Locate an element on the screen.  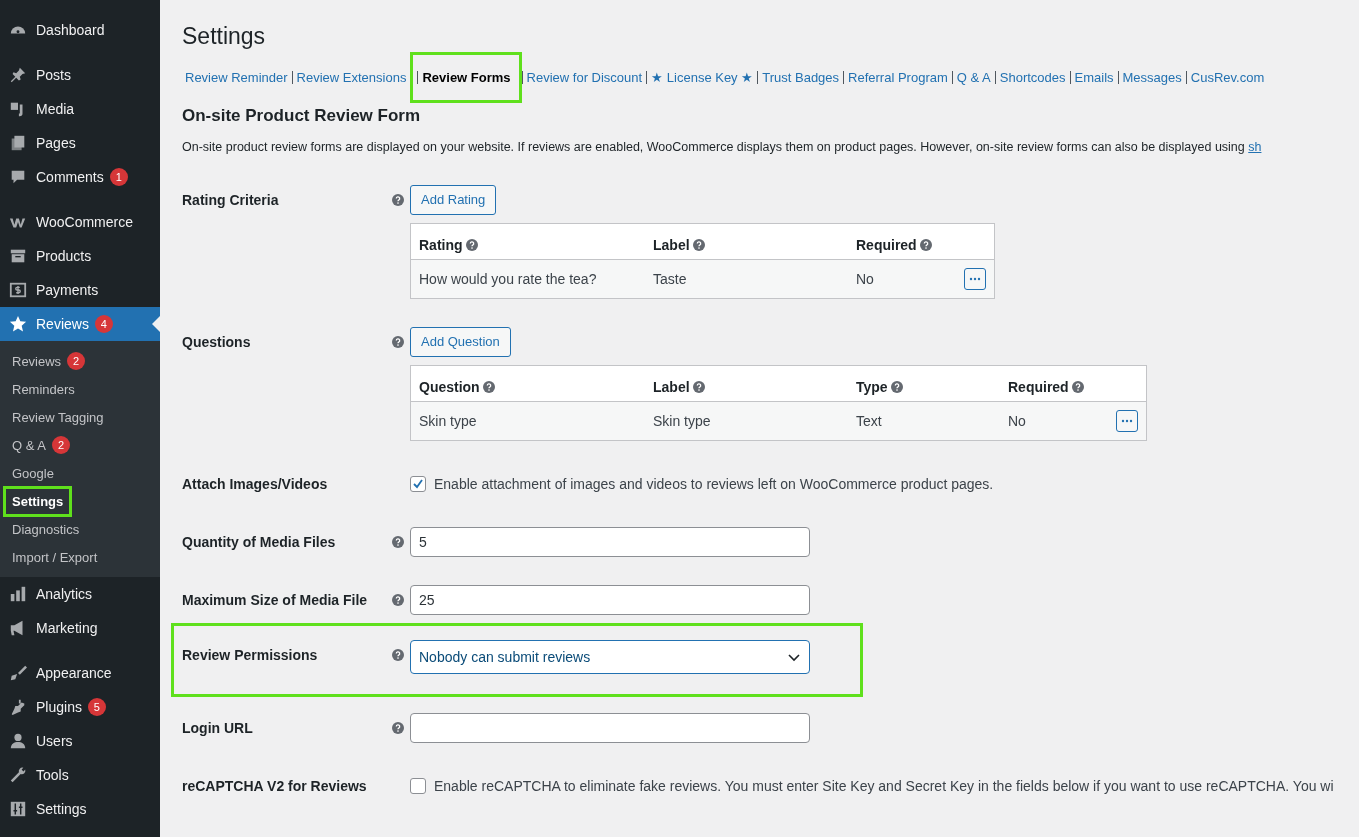
sidebar-item: Posts is located at coordinates (80, 75).